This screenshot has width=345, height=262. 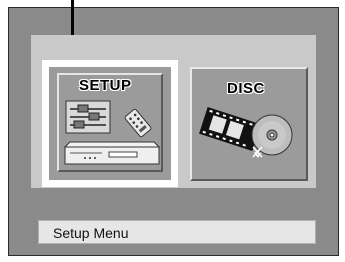 I want to click on disc-icon, so click(x=272, y=136).